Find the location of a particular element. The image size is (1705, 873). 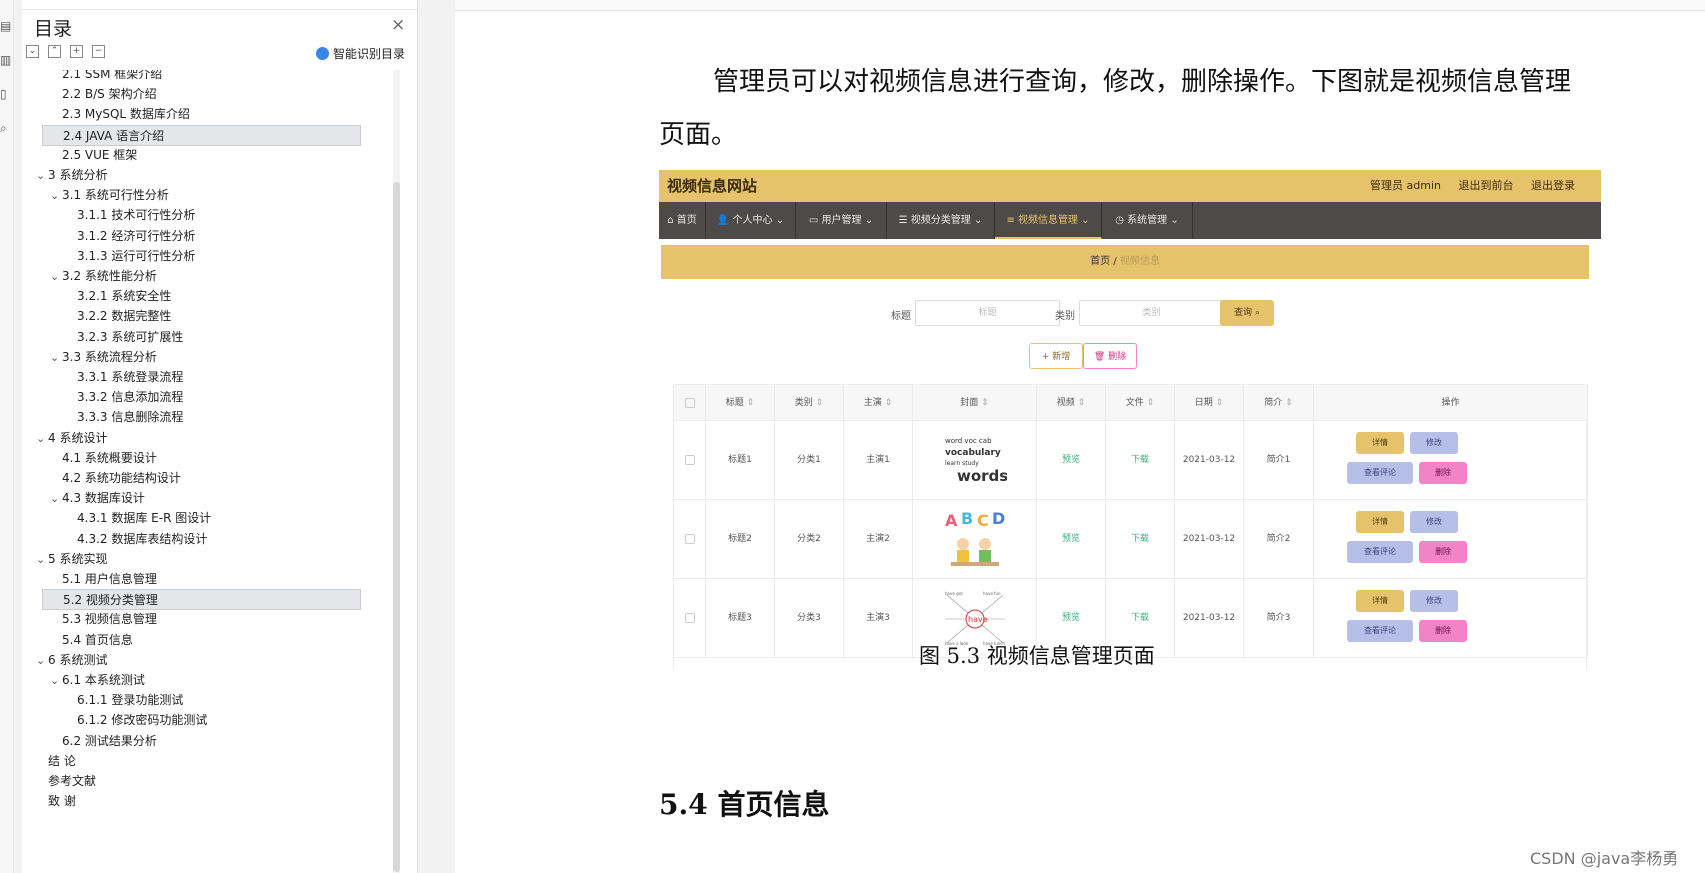

toc-item: 参考文献 is located at coordinates (59, 781).